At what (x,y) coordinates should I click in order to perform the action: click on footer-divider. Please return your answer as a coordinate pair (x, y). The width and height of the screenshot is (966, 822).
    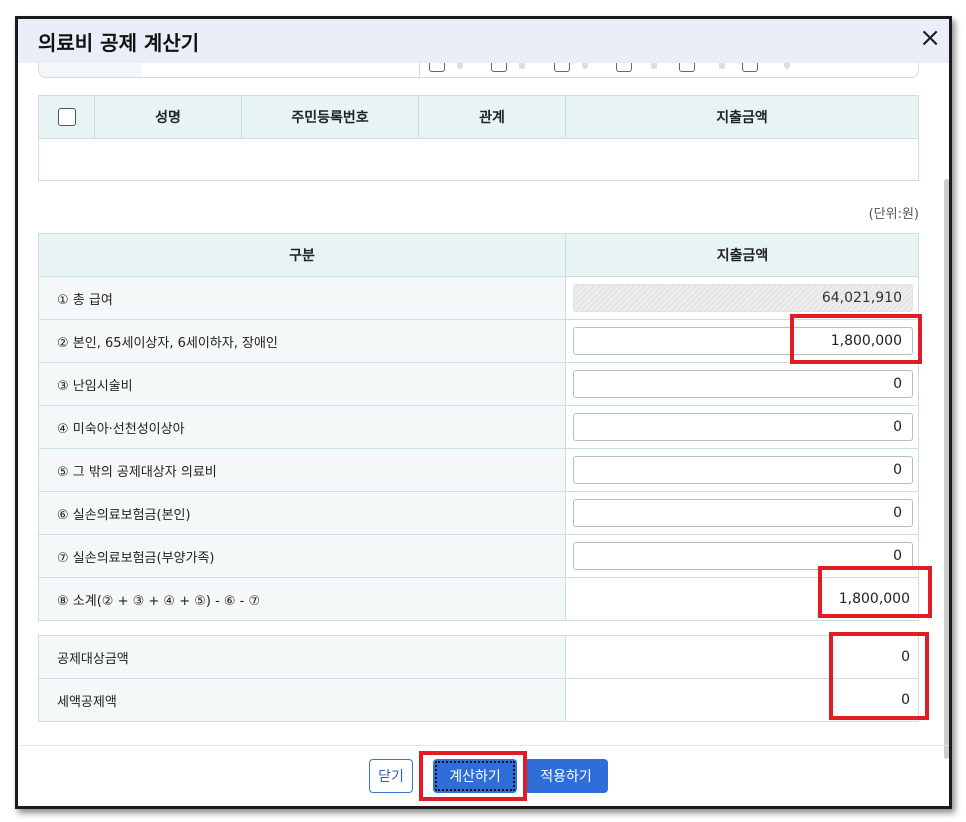
    Looking at the image, I should click on (483, 745).